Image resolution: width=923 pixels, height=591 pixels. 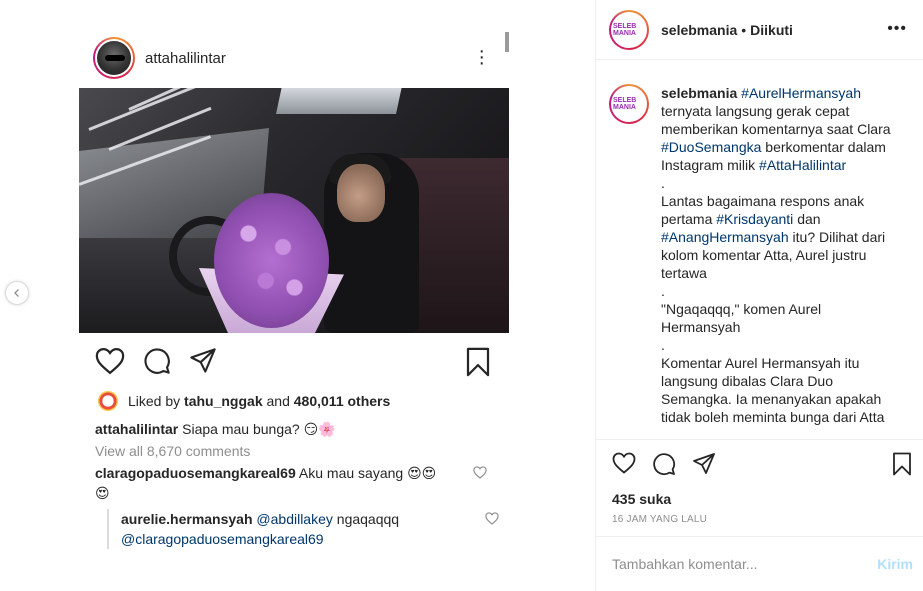 What do you see at coordinates (137, 429) in the screenshot?
I see `caption-user: attahalilintar` at bounding box center [137, 429].